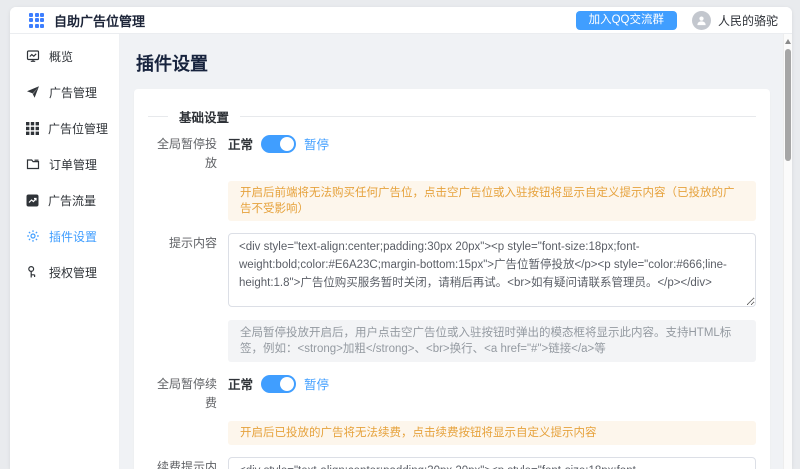  I want to click on join-qq-button: 加入QQ交流群, so click(626, 20).